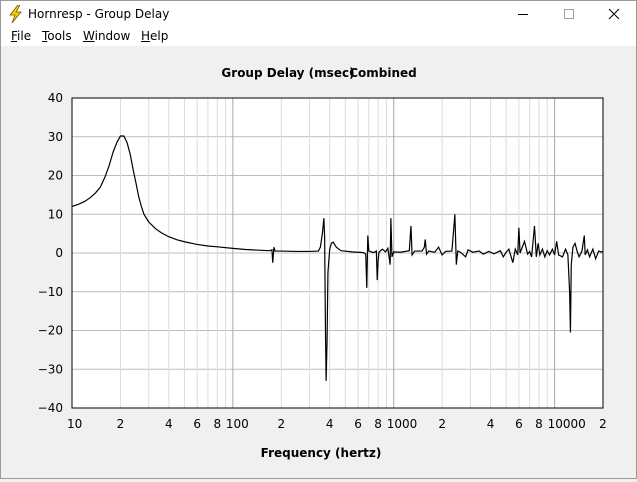  What do you see at coordinates (321, 453) in the screenshot?
I see `x-axis-label: Frequency (hertz)` at bounding box center [321, 453].